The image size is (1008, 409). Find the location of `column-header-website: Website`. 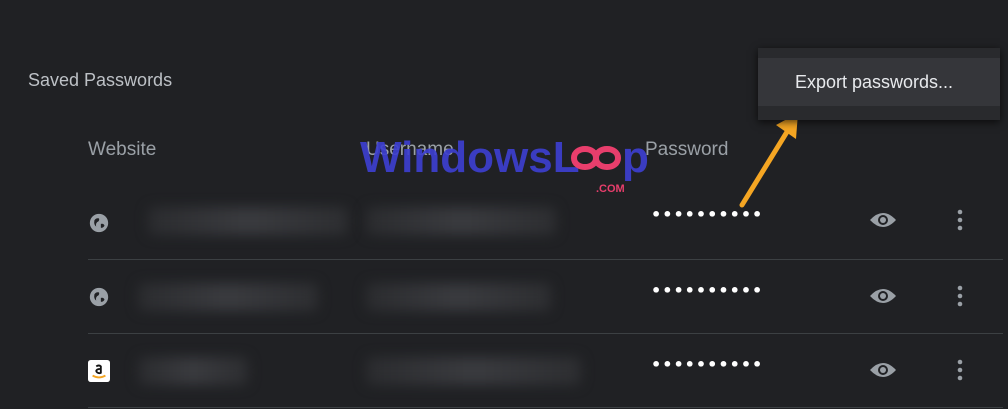

column-header-website: Website is located at coordinates (122, 149).